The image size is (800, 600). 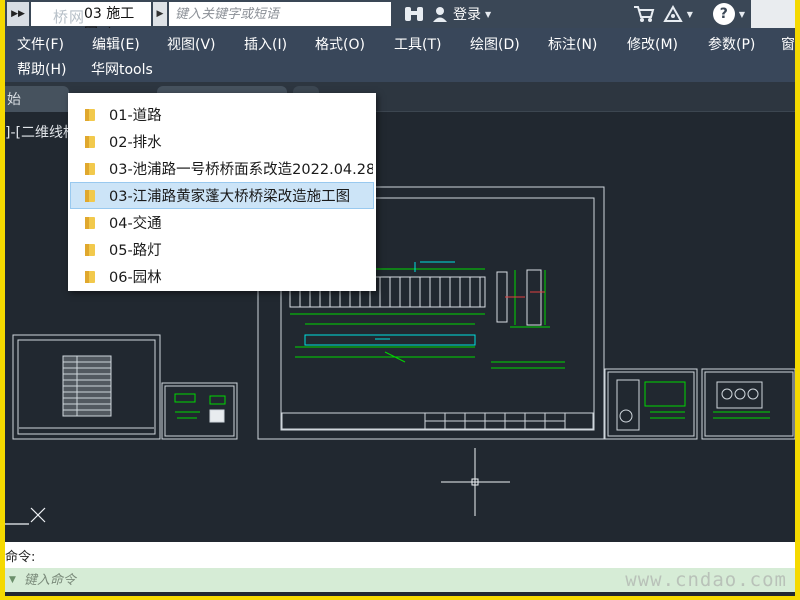 I want to click on folder-item: 04-交通, so click(x=222, y=222).